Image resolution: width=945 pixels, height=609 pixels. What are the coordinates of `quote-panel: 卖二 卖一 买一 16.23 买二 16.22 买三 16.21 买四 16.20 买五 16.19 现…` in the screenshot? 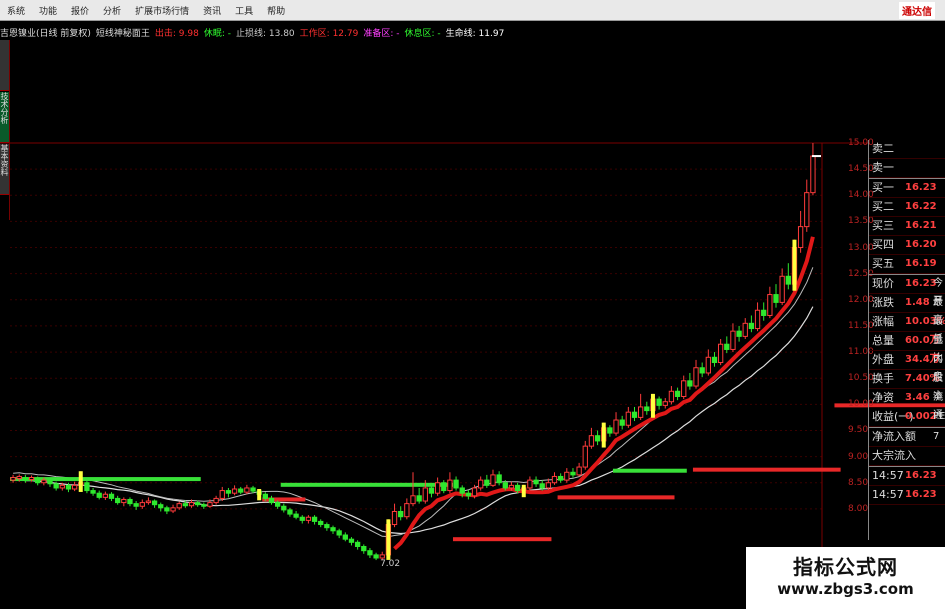 It's located at (906, 340).